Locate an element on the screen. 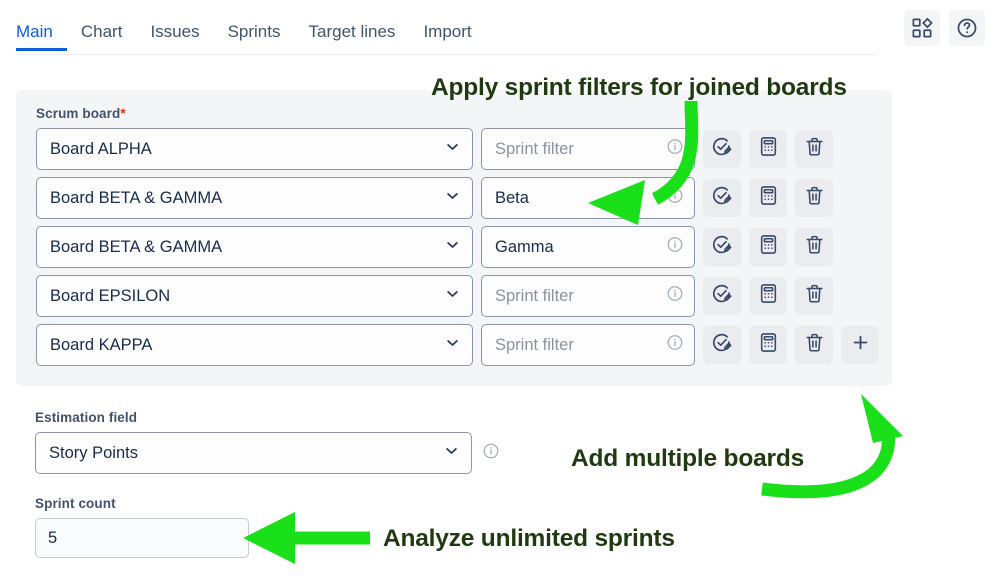  sprint-filter-input-4: Sprint filter is located at coordinates (588, 296).